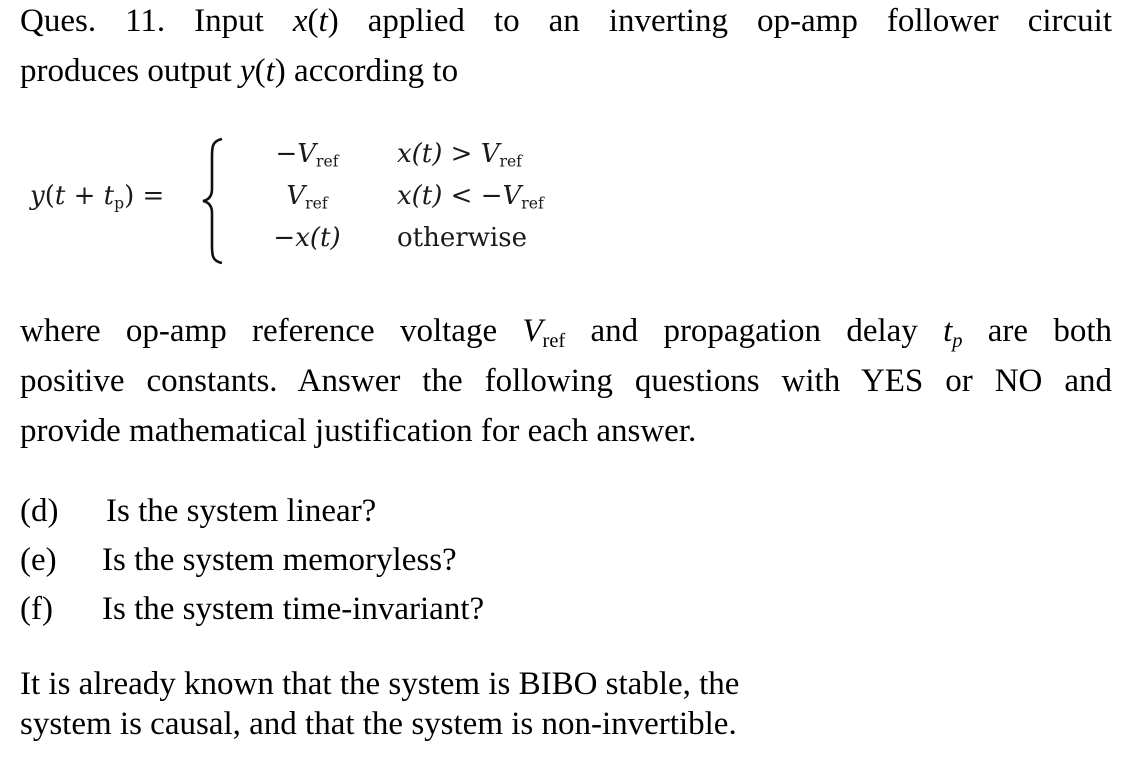 The height and width of the screenshot is (784, 1131). Describe the element at coordinates (554, 341) in the screenshot. I see `vref-sub: ref` at that location.